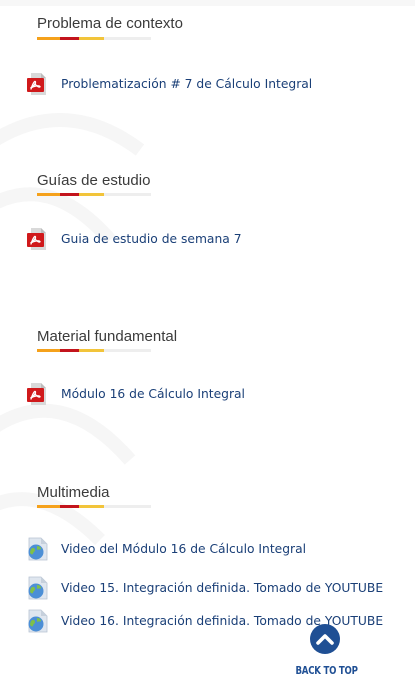  I want to click on back-to-top-label: BACK TO TOP, so click(326, 671).